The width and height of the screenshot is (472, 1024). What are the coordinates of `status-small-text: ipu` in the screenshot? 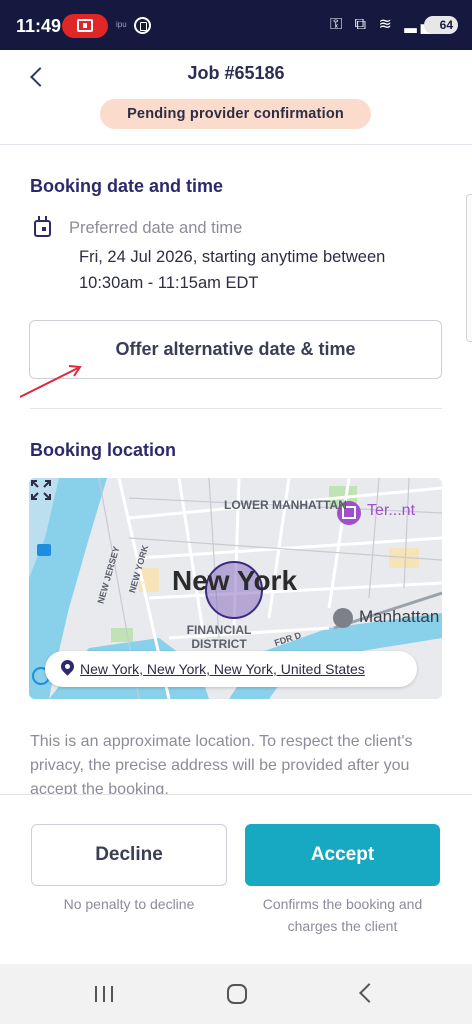 It's located at (121, 24).